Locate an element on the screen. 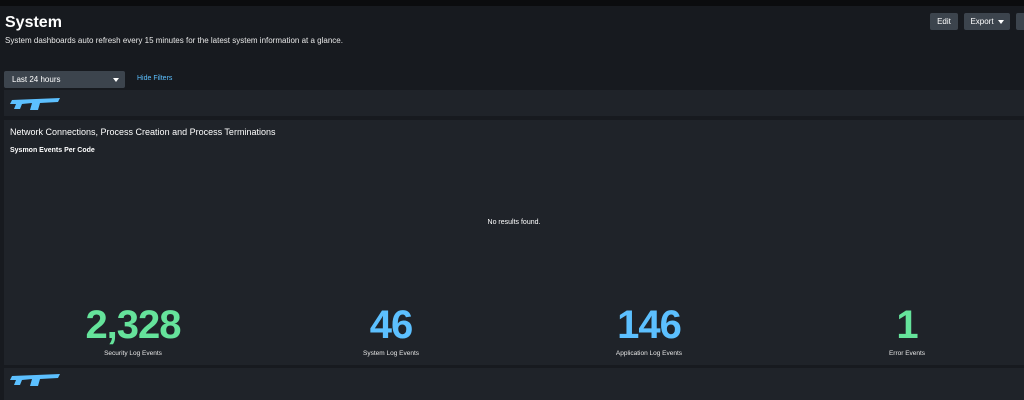 This screenshot has height=400, width=1024. time-range-picker: Last 24 hours is located at coordinates (64, 79).